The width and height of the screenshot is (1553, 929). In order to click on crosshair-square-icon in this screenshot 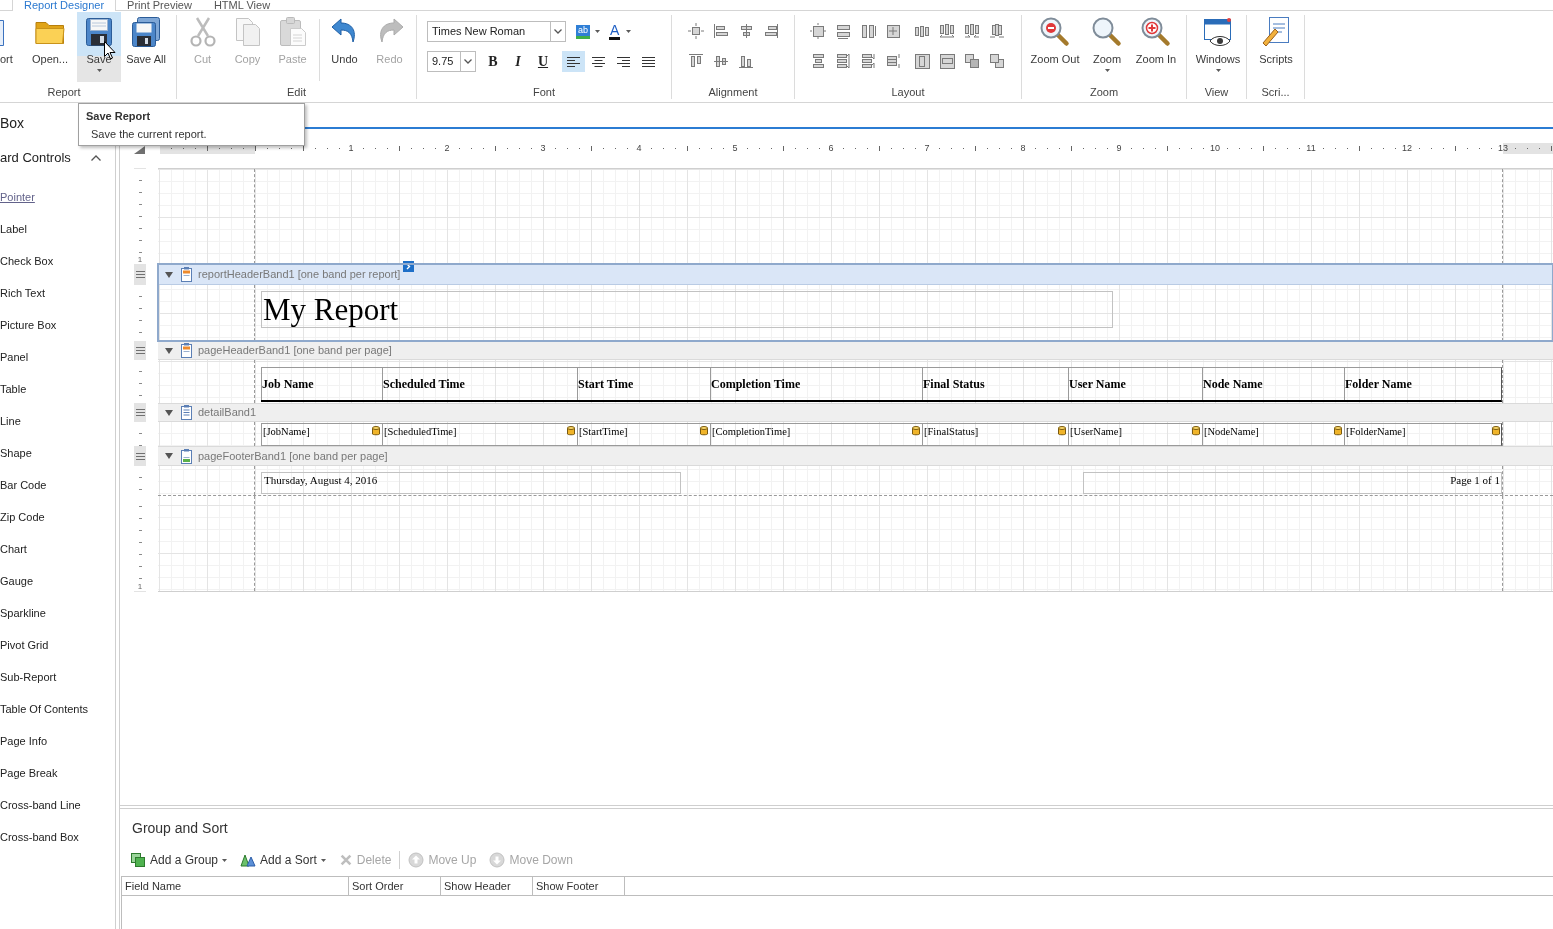, I will do `click(817, 31)`.